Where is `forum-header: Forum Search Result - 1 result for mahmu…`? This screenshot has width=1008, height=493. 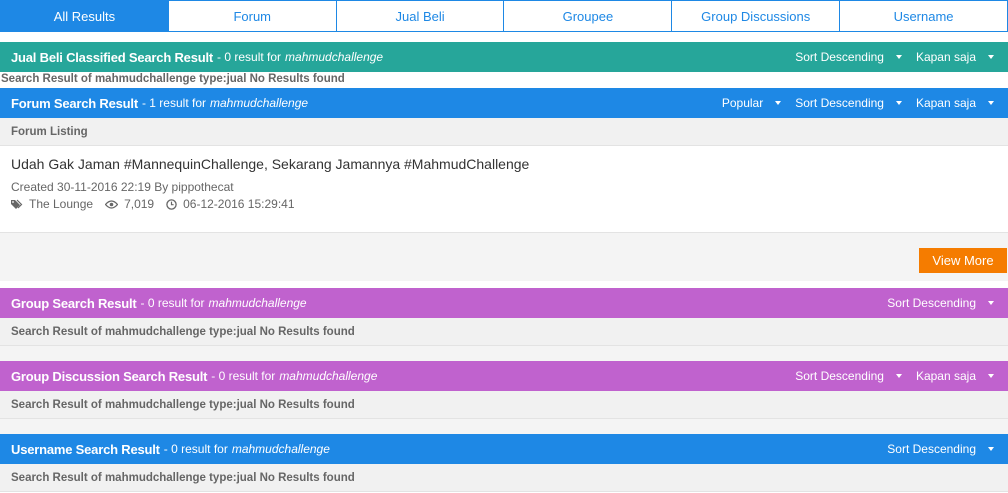 forum-header: Forum Search Result - 1 result for mahmu… is located at coordinates (504, 103).